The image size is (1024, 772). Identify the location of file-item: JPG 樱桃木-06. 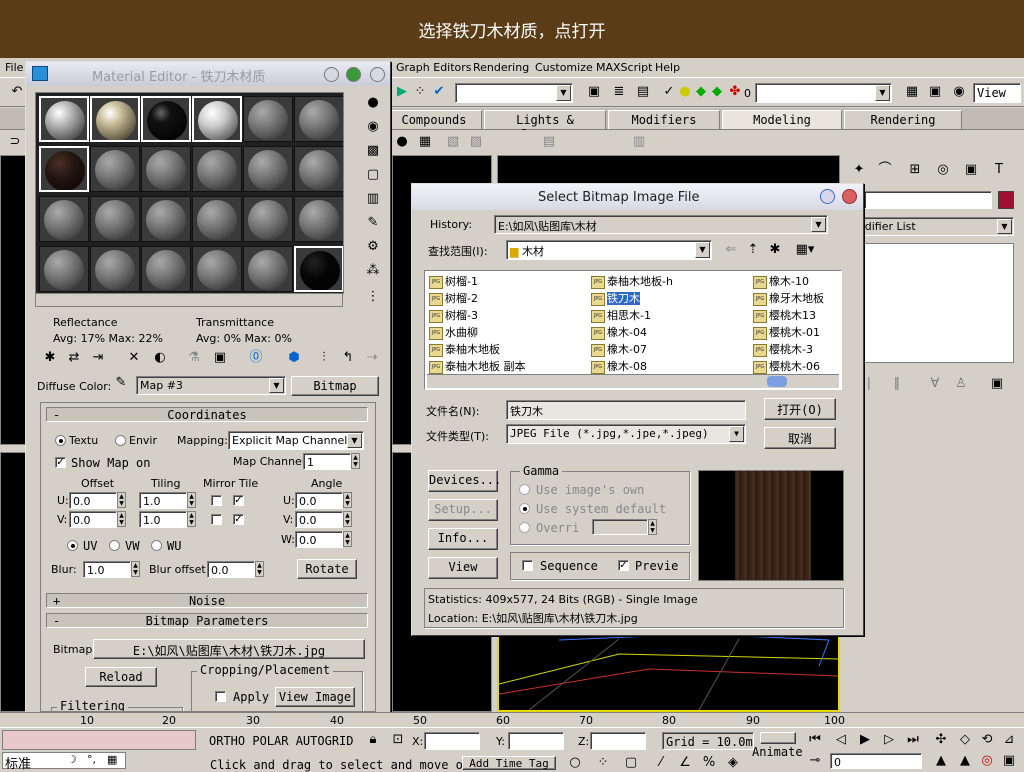
(786, 366).